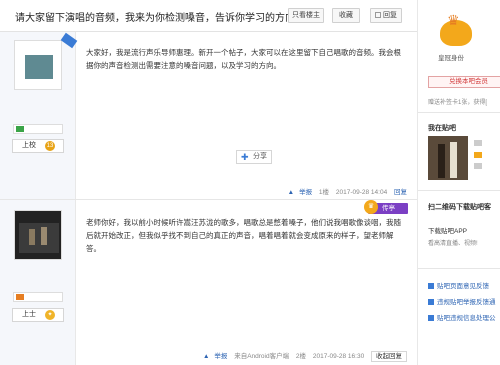 The height and width of the screenshot is (365, 500). What do you see at coordinates (262, 356) in the screenshot?
I see `post-source: 来自Android客户端` at bounding box center [262, 356].